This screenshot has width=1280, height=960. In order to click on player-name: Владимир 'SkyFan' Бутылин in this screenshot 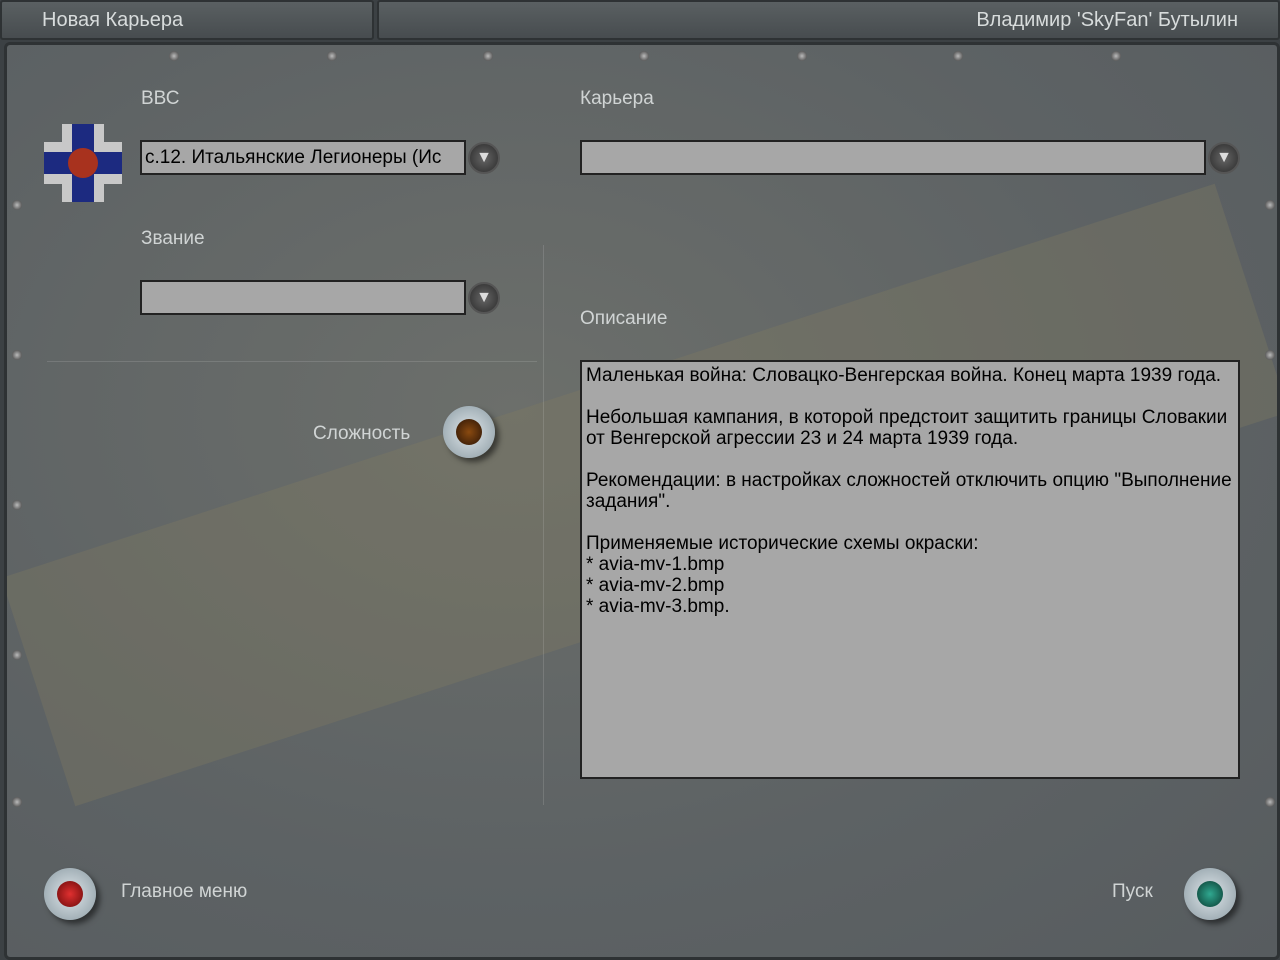, I will do `click(828, 20)`.